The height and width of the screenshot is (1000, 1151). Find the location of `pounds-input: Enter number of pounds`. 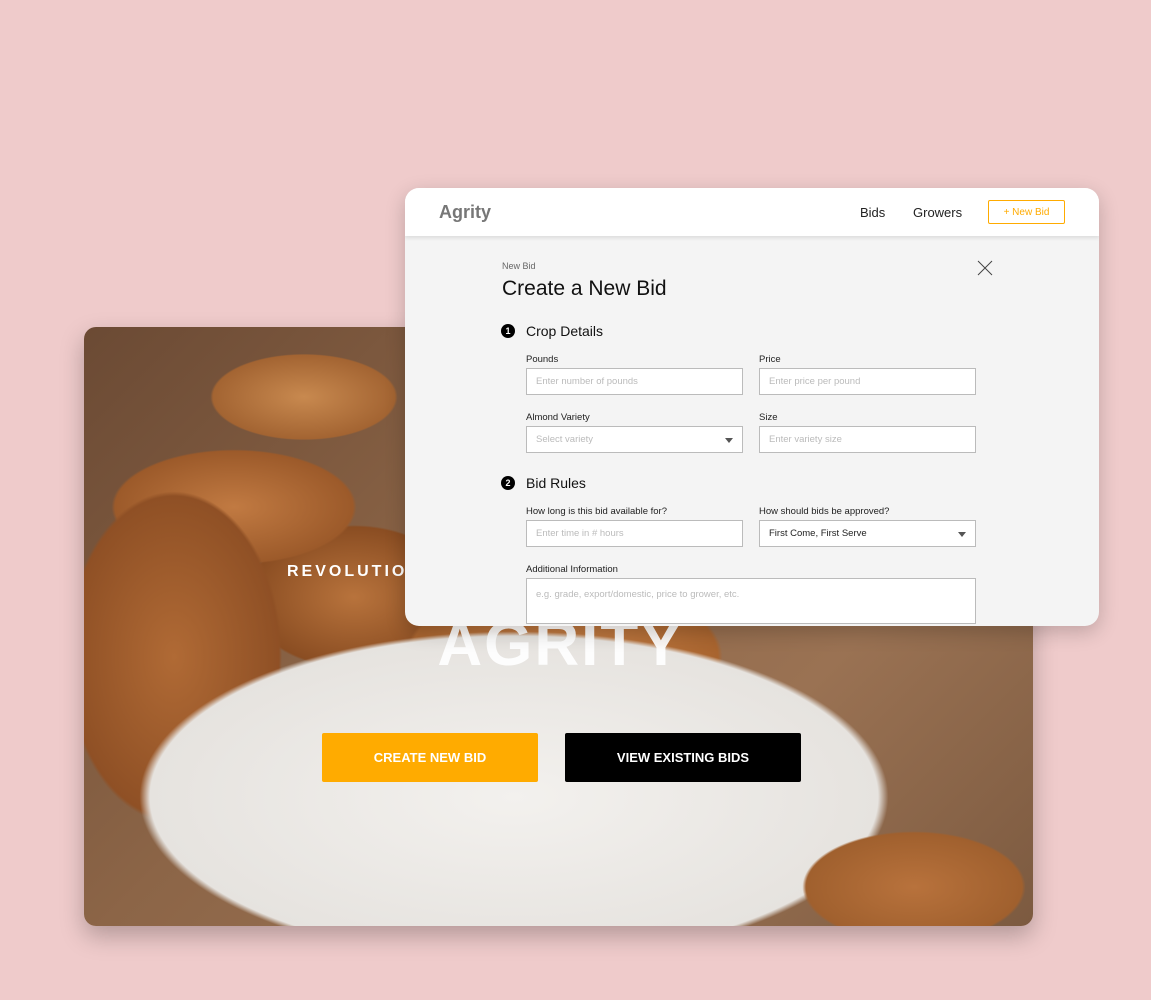

pounds-input: Enter number of pounds is located at coordinates (634, 381).